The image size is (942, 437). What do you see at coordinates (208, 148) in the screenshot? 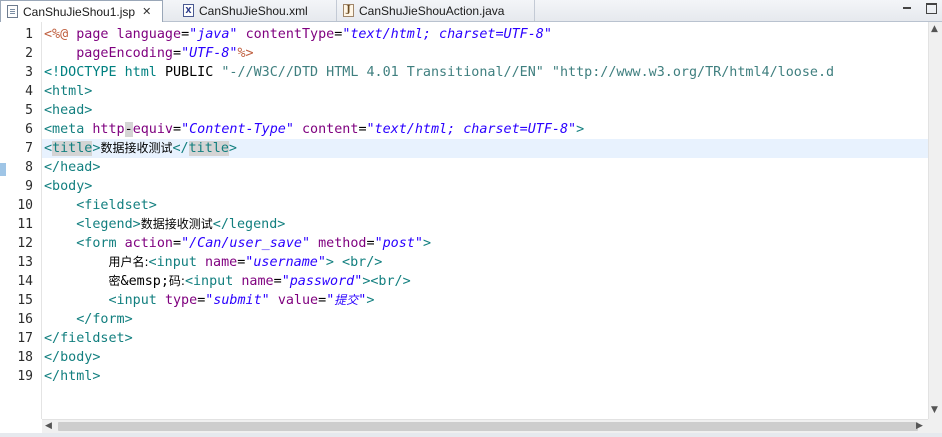
I see `code-token: title` at bounding box center [208, 148].